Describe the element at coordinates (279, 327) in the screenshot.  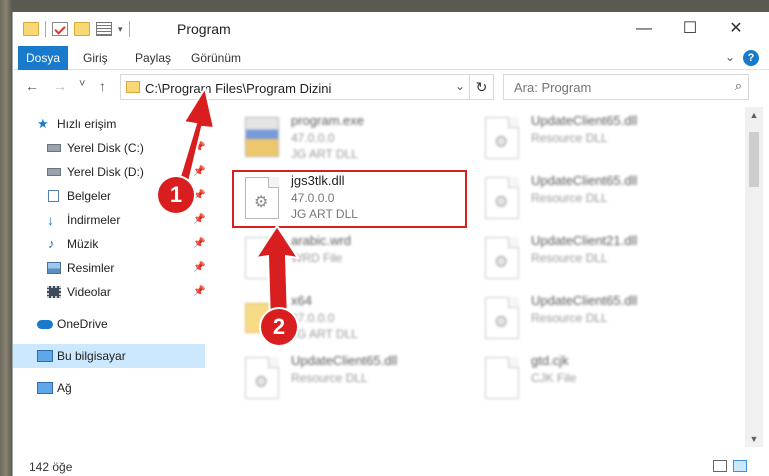
I see `step-2-marker: 2` at that location.